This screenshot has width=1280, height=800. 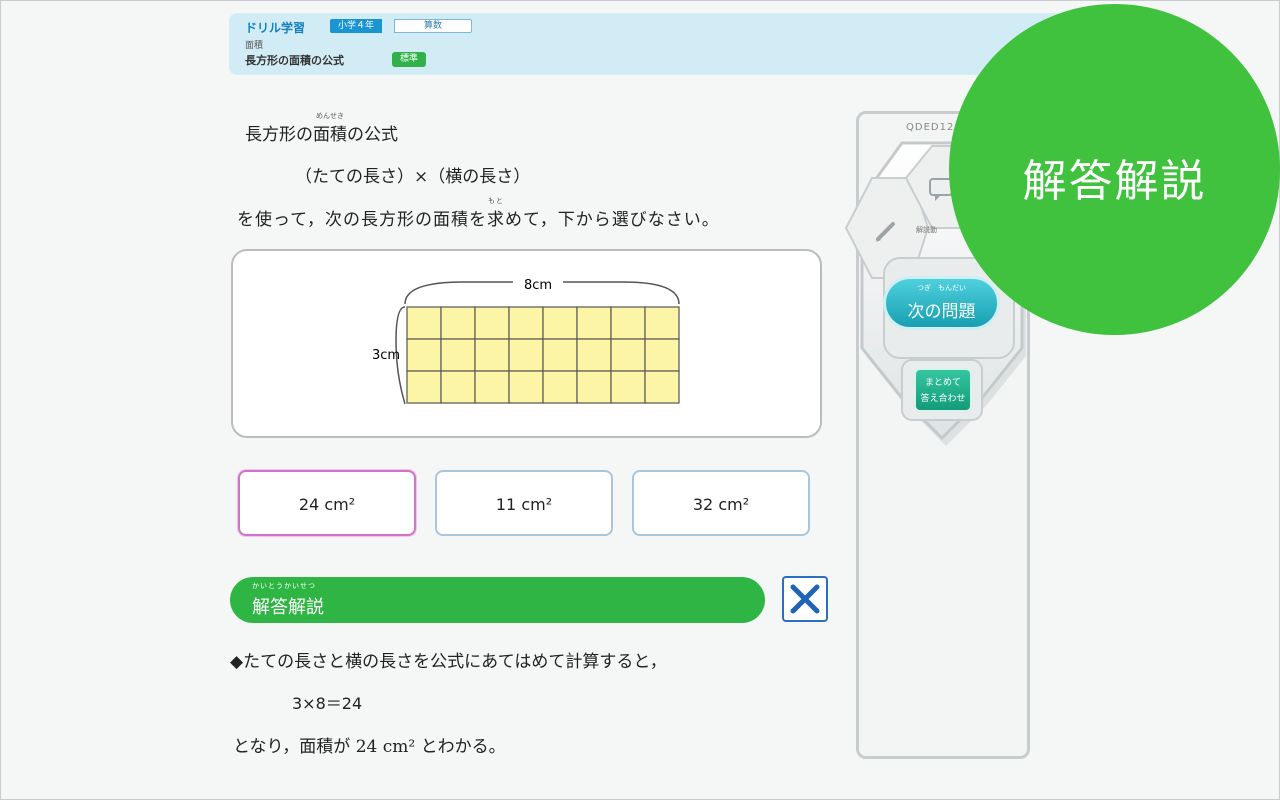 What do you see at coordinates (330, 116) in the screenshot?
I see `furigana: めんせき` at bounding box center [330, 116].